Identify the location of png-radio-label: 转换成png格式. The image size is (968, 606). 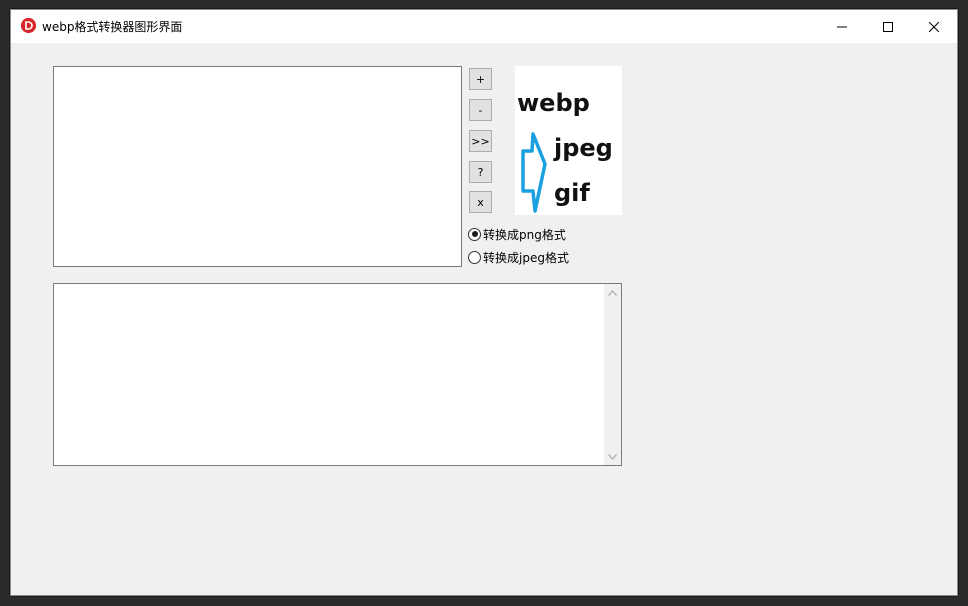
(524, 234).